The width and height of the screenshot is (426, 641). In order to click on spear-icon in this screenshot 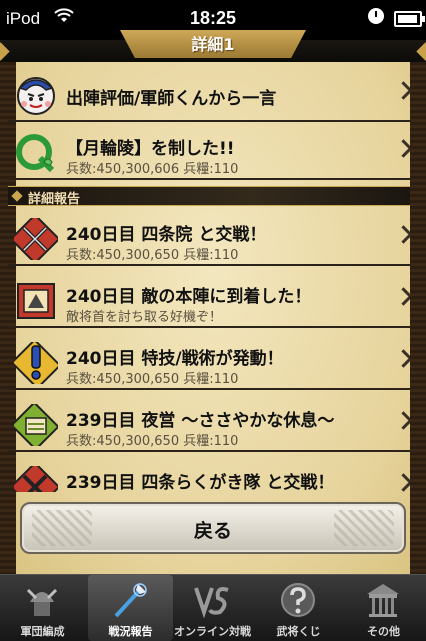, I will do `click(130, 600)`.